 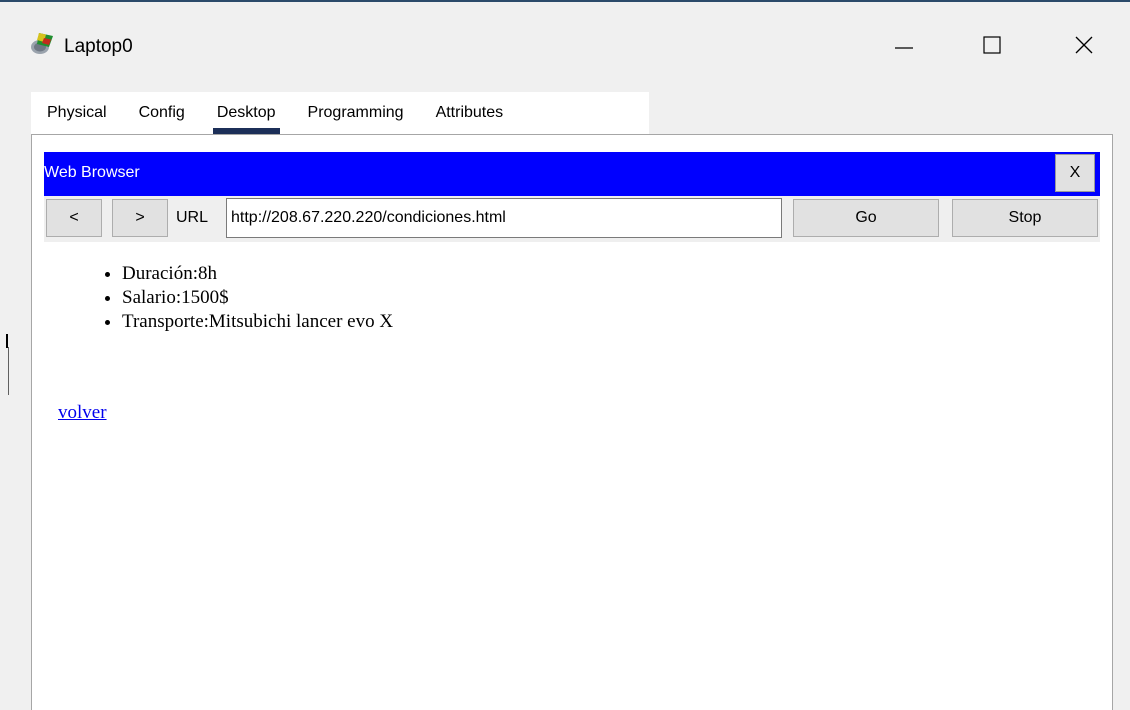 What do you see at coordinates (98, 46) in the screenshot?
I see `window-title: Laptop0` at bounding box center [98, 46].